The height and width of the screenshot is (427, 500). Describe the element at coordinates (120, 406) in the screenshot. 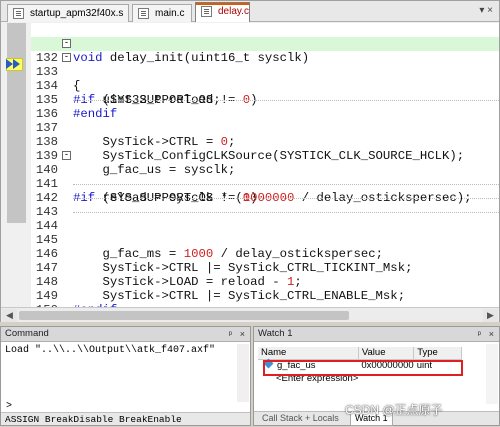

I see `command-input: >` at that location.